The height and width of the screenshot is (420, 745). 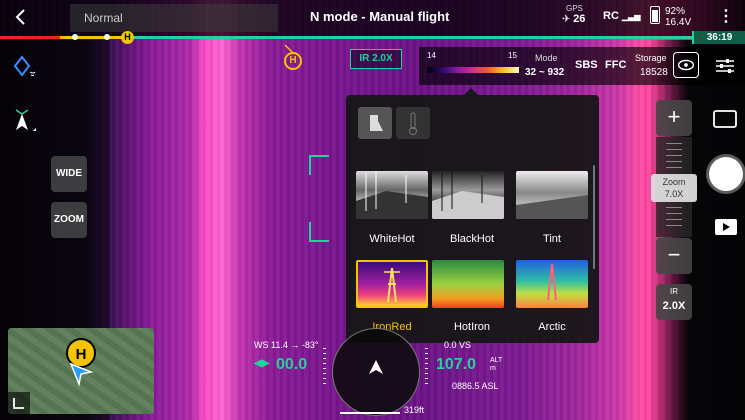 I want to click on settings-sliders-icon, so click(x=725, y=66).